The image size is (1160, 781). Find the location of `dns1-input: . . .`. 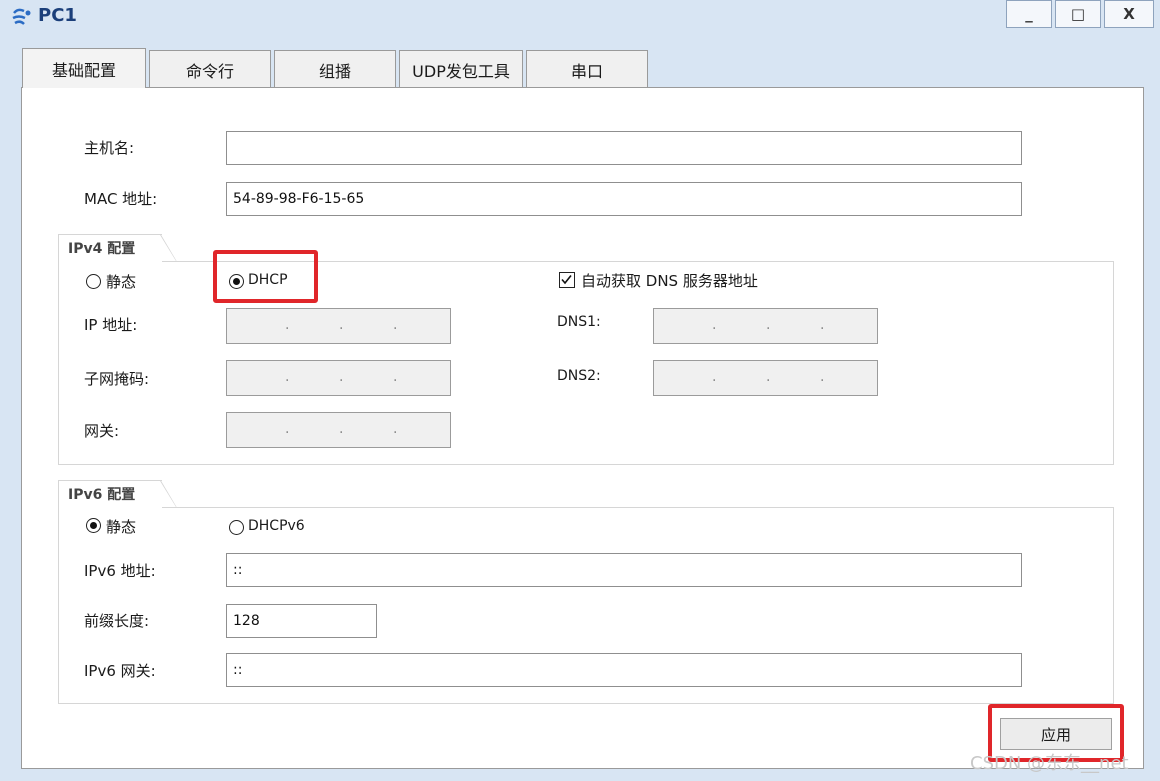

dns1-input: . . . is located at coordinates (765, 326).